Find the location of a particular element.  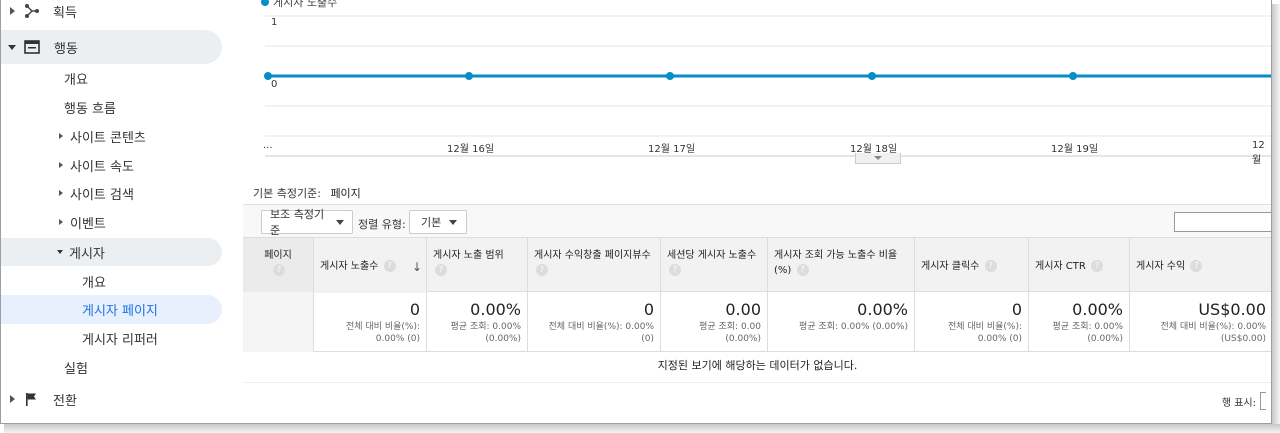

sort-type-label: 정렬 유형: is located at coordinates (382, 224).